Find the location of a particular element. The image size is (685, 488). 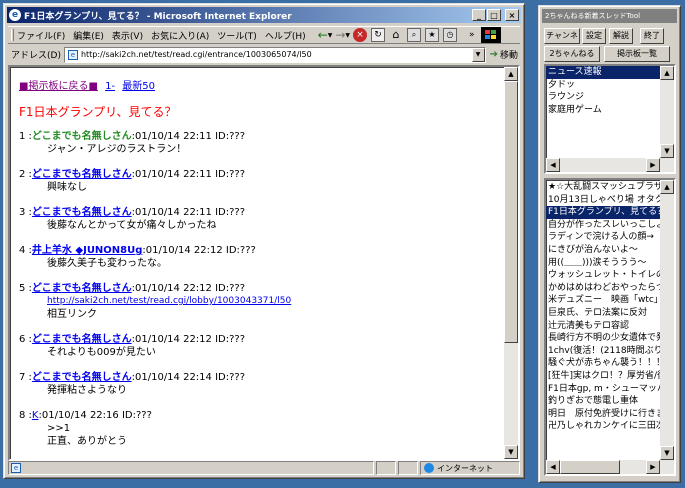

thread-item: かめはめはわどおやったらつかえる is located at coordinates (610, 288).